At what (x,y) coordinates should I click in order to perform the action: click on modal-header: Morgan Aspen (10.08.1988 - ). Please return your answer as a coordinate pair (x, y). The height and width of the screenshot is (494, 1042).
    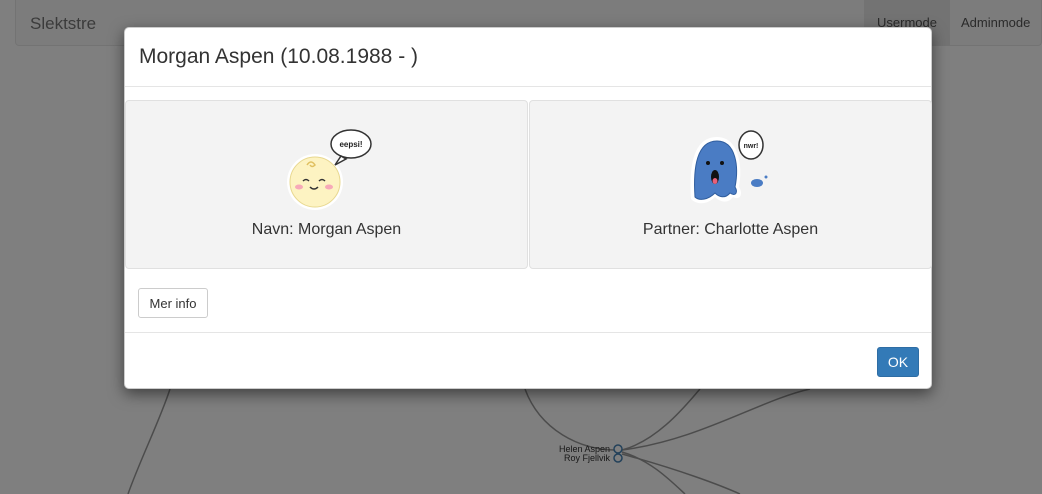
    Looking at the image, I should click on (528, 57).